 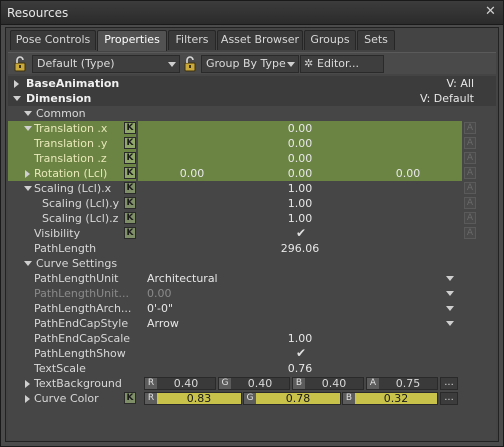 I want to click on text-bg-b-field: B 0.40, so click(x=328, y=383).